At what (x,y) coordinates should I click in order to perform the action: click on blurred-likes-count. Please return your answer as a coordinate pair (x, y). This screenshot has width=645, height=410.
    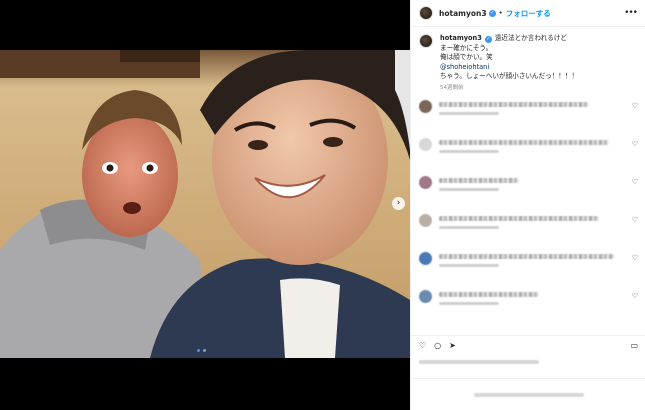
    Looking at the image, I should click on (479, 362).